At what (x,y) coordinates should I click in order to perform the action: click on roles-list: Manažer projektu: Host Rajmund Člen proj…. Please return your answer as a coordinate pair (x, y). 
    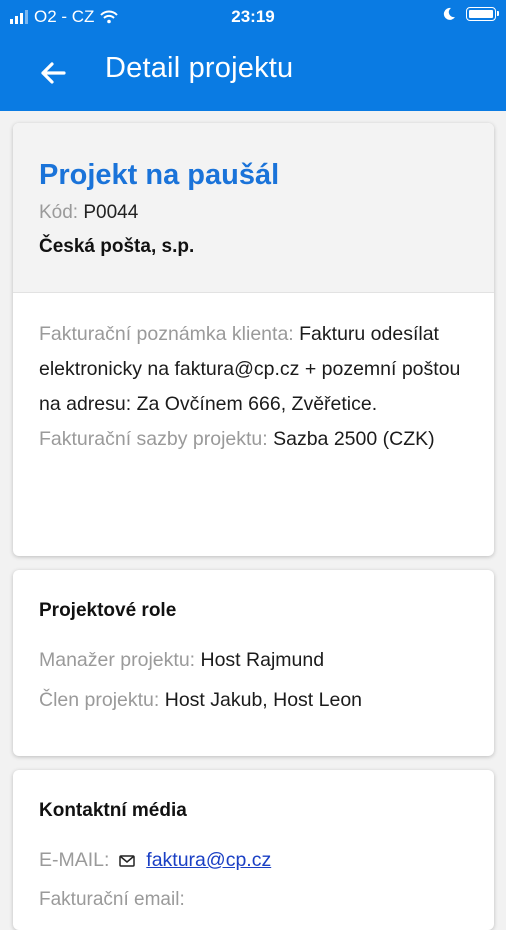
    Looking at the image, I should click on (253, 672).